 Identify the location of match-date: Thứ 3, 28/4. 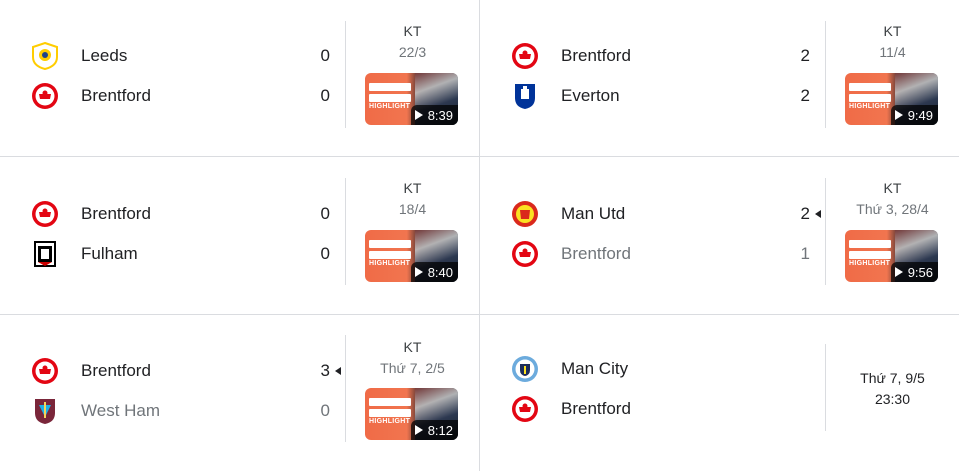
(892, 209).